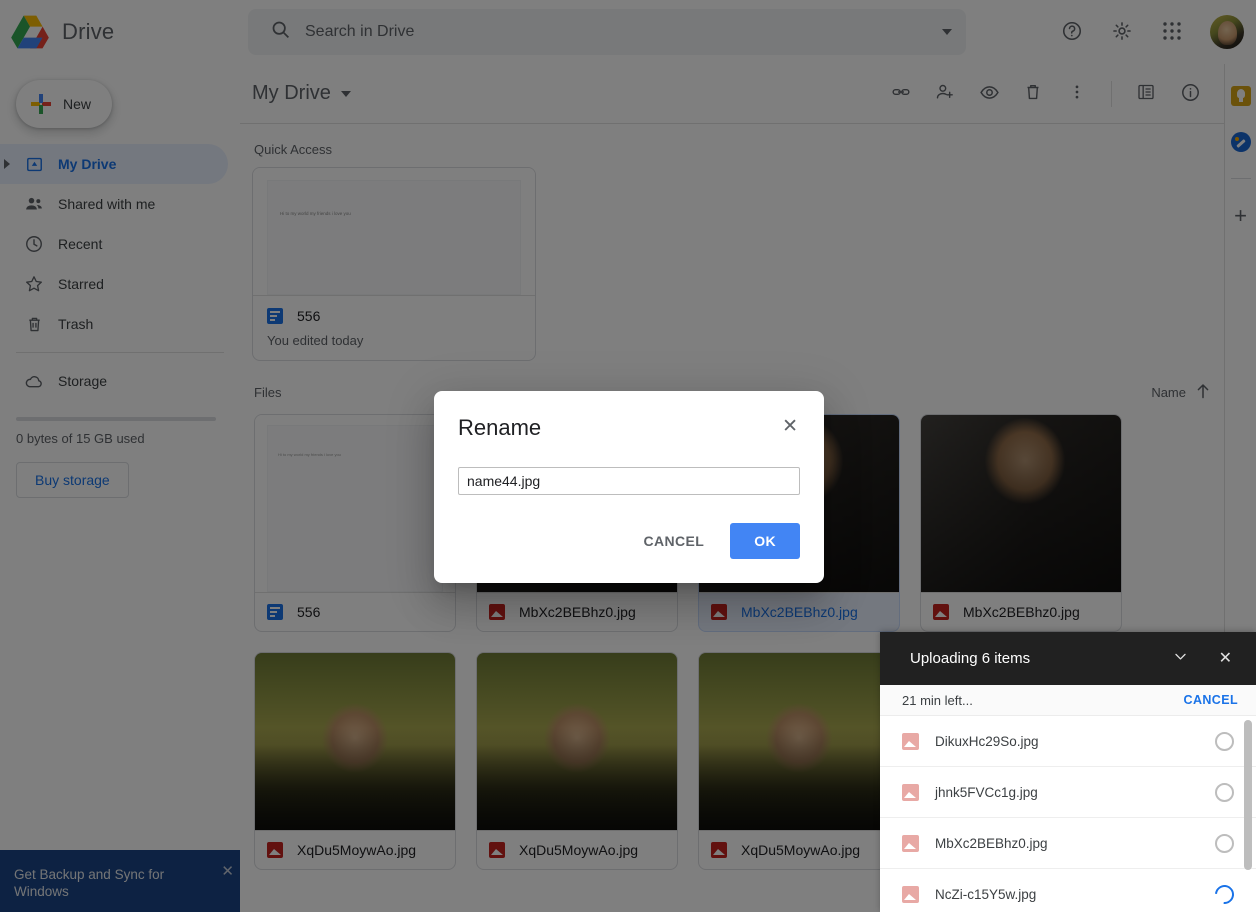  What do you see at coordinates (275, 612) in the screenshot?
I see `google-docs-icon` at bounding box center [275, 612].